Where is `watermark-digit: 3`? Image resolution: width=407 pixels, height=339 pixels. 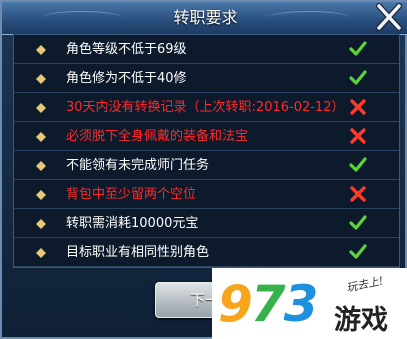 watermark-digit: 3 is located at coordinates (301, 304).